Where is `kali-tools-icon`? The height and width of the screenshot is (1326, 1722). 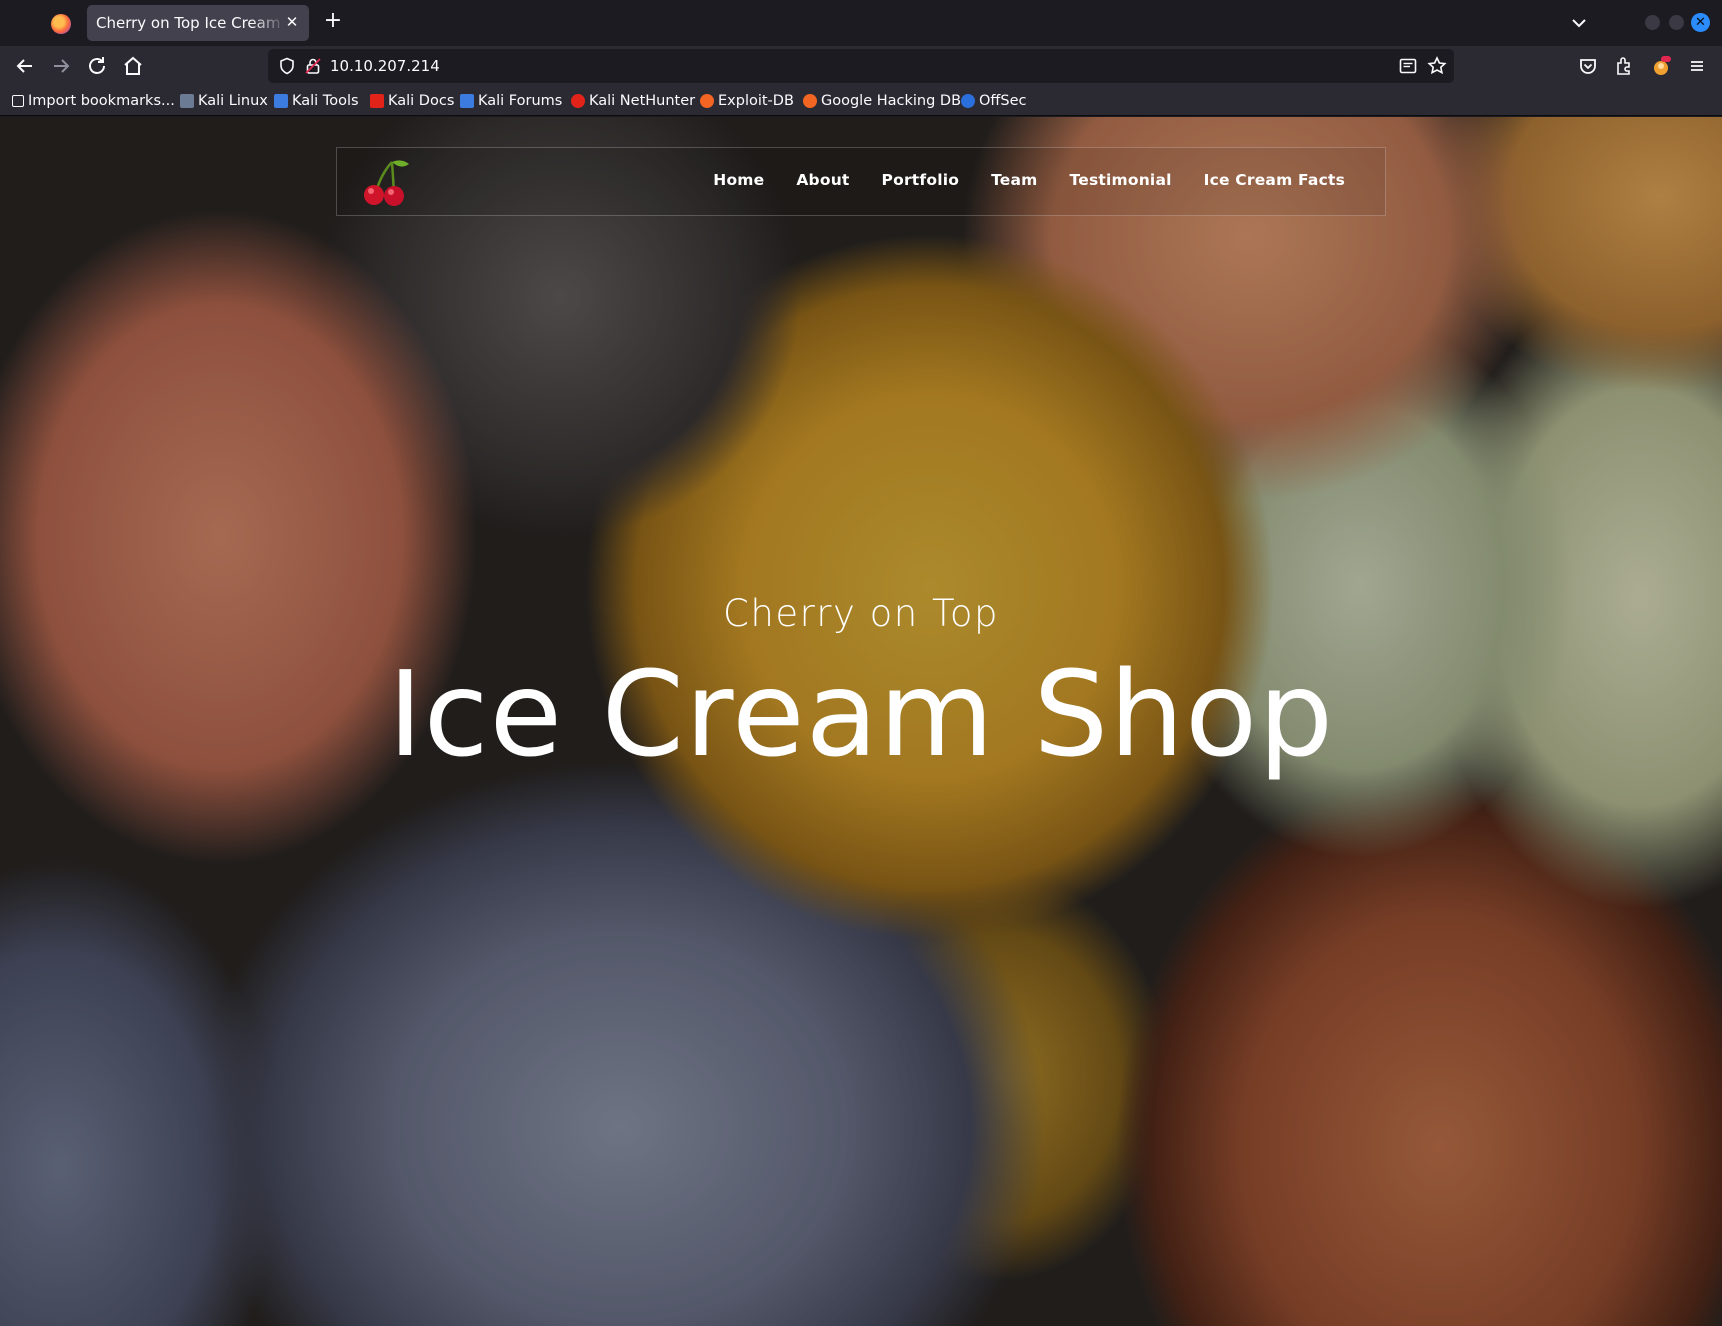 kali-tools-icon is located at coordinates (281, 101).